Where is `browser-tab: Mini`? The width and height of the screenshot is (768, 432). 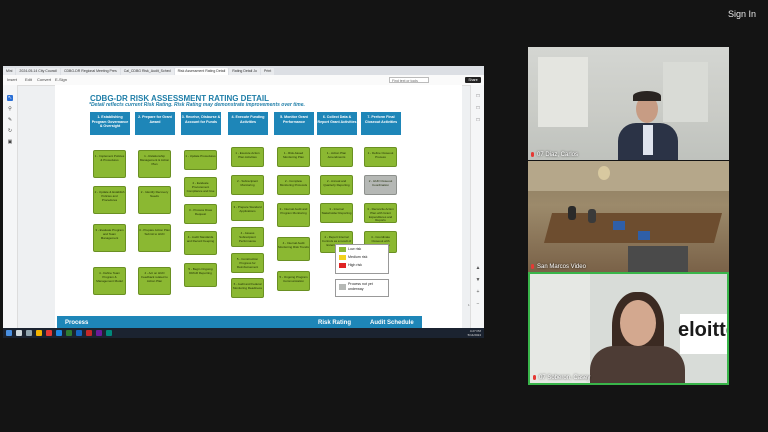 browser-tab: Mini is located at coordinates (9, 71).